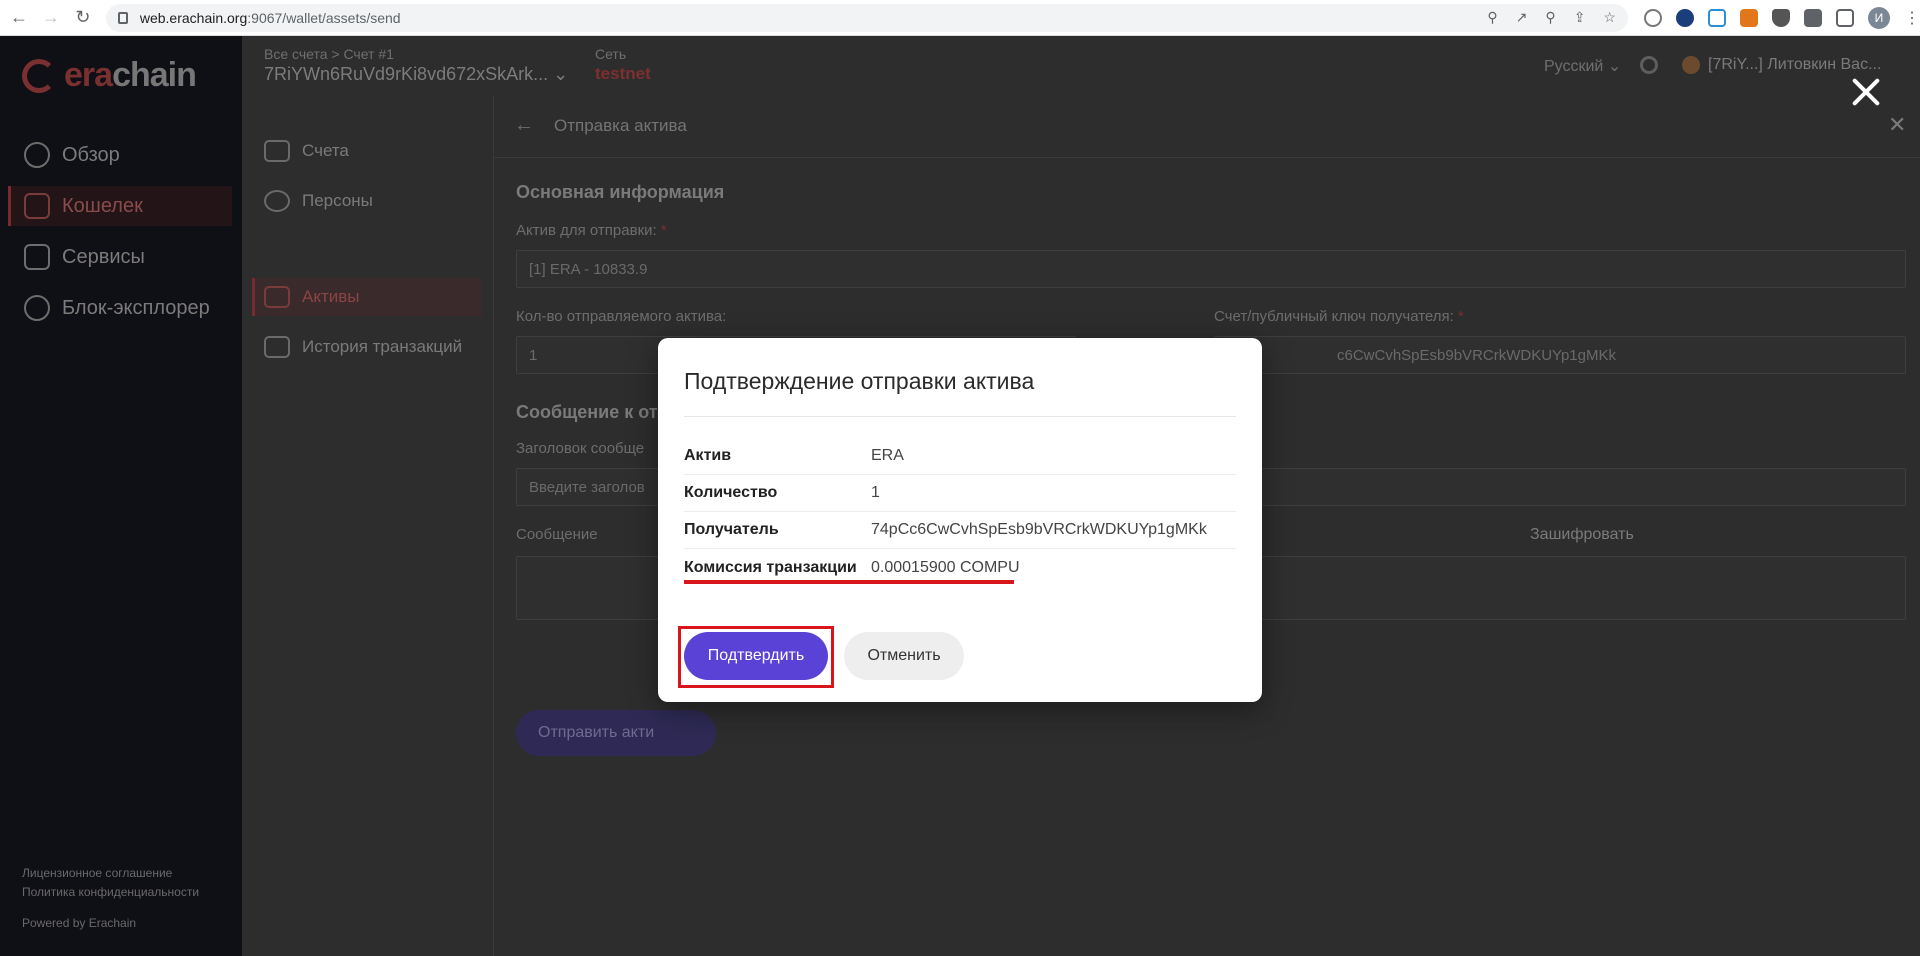 This screenshot has height=956, width=1920. What do you see at coordinates (887, 455) in the screenshot?
I see `detail-value: ERA` at bounding box center [887, 455].